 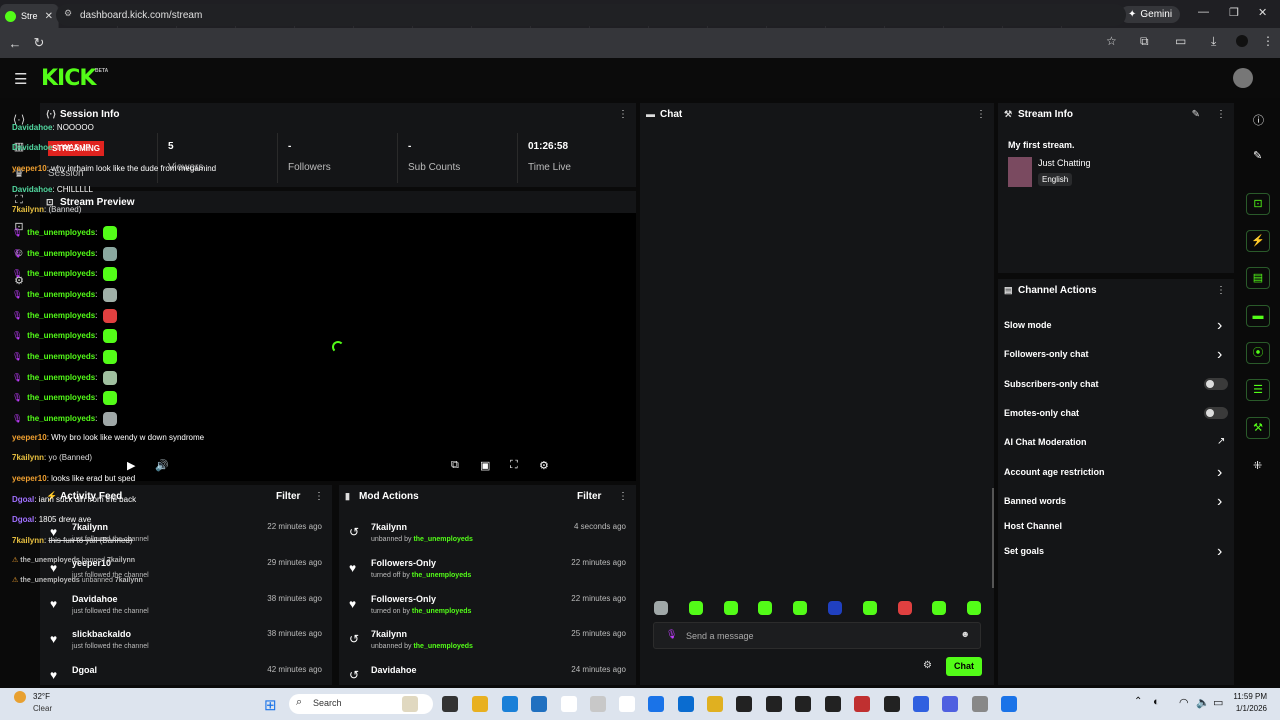 What do you see at coordinates (1144, 41) in the screenshot?
I see `extensions-icon: ⧉` at bounding box center [1144, 41].